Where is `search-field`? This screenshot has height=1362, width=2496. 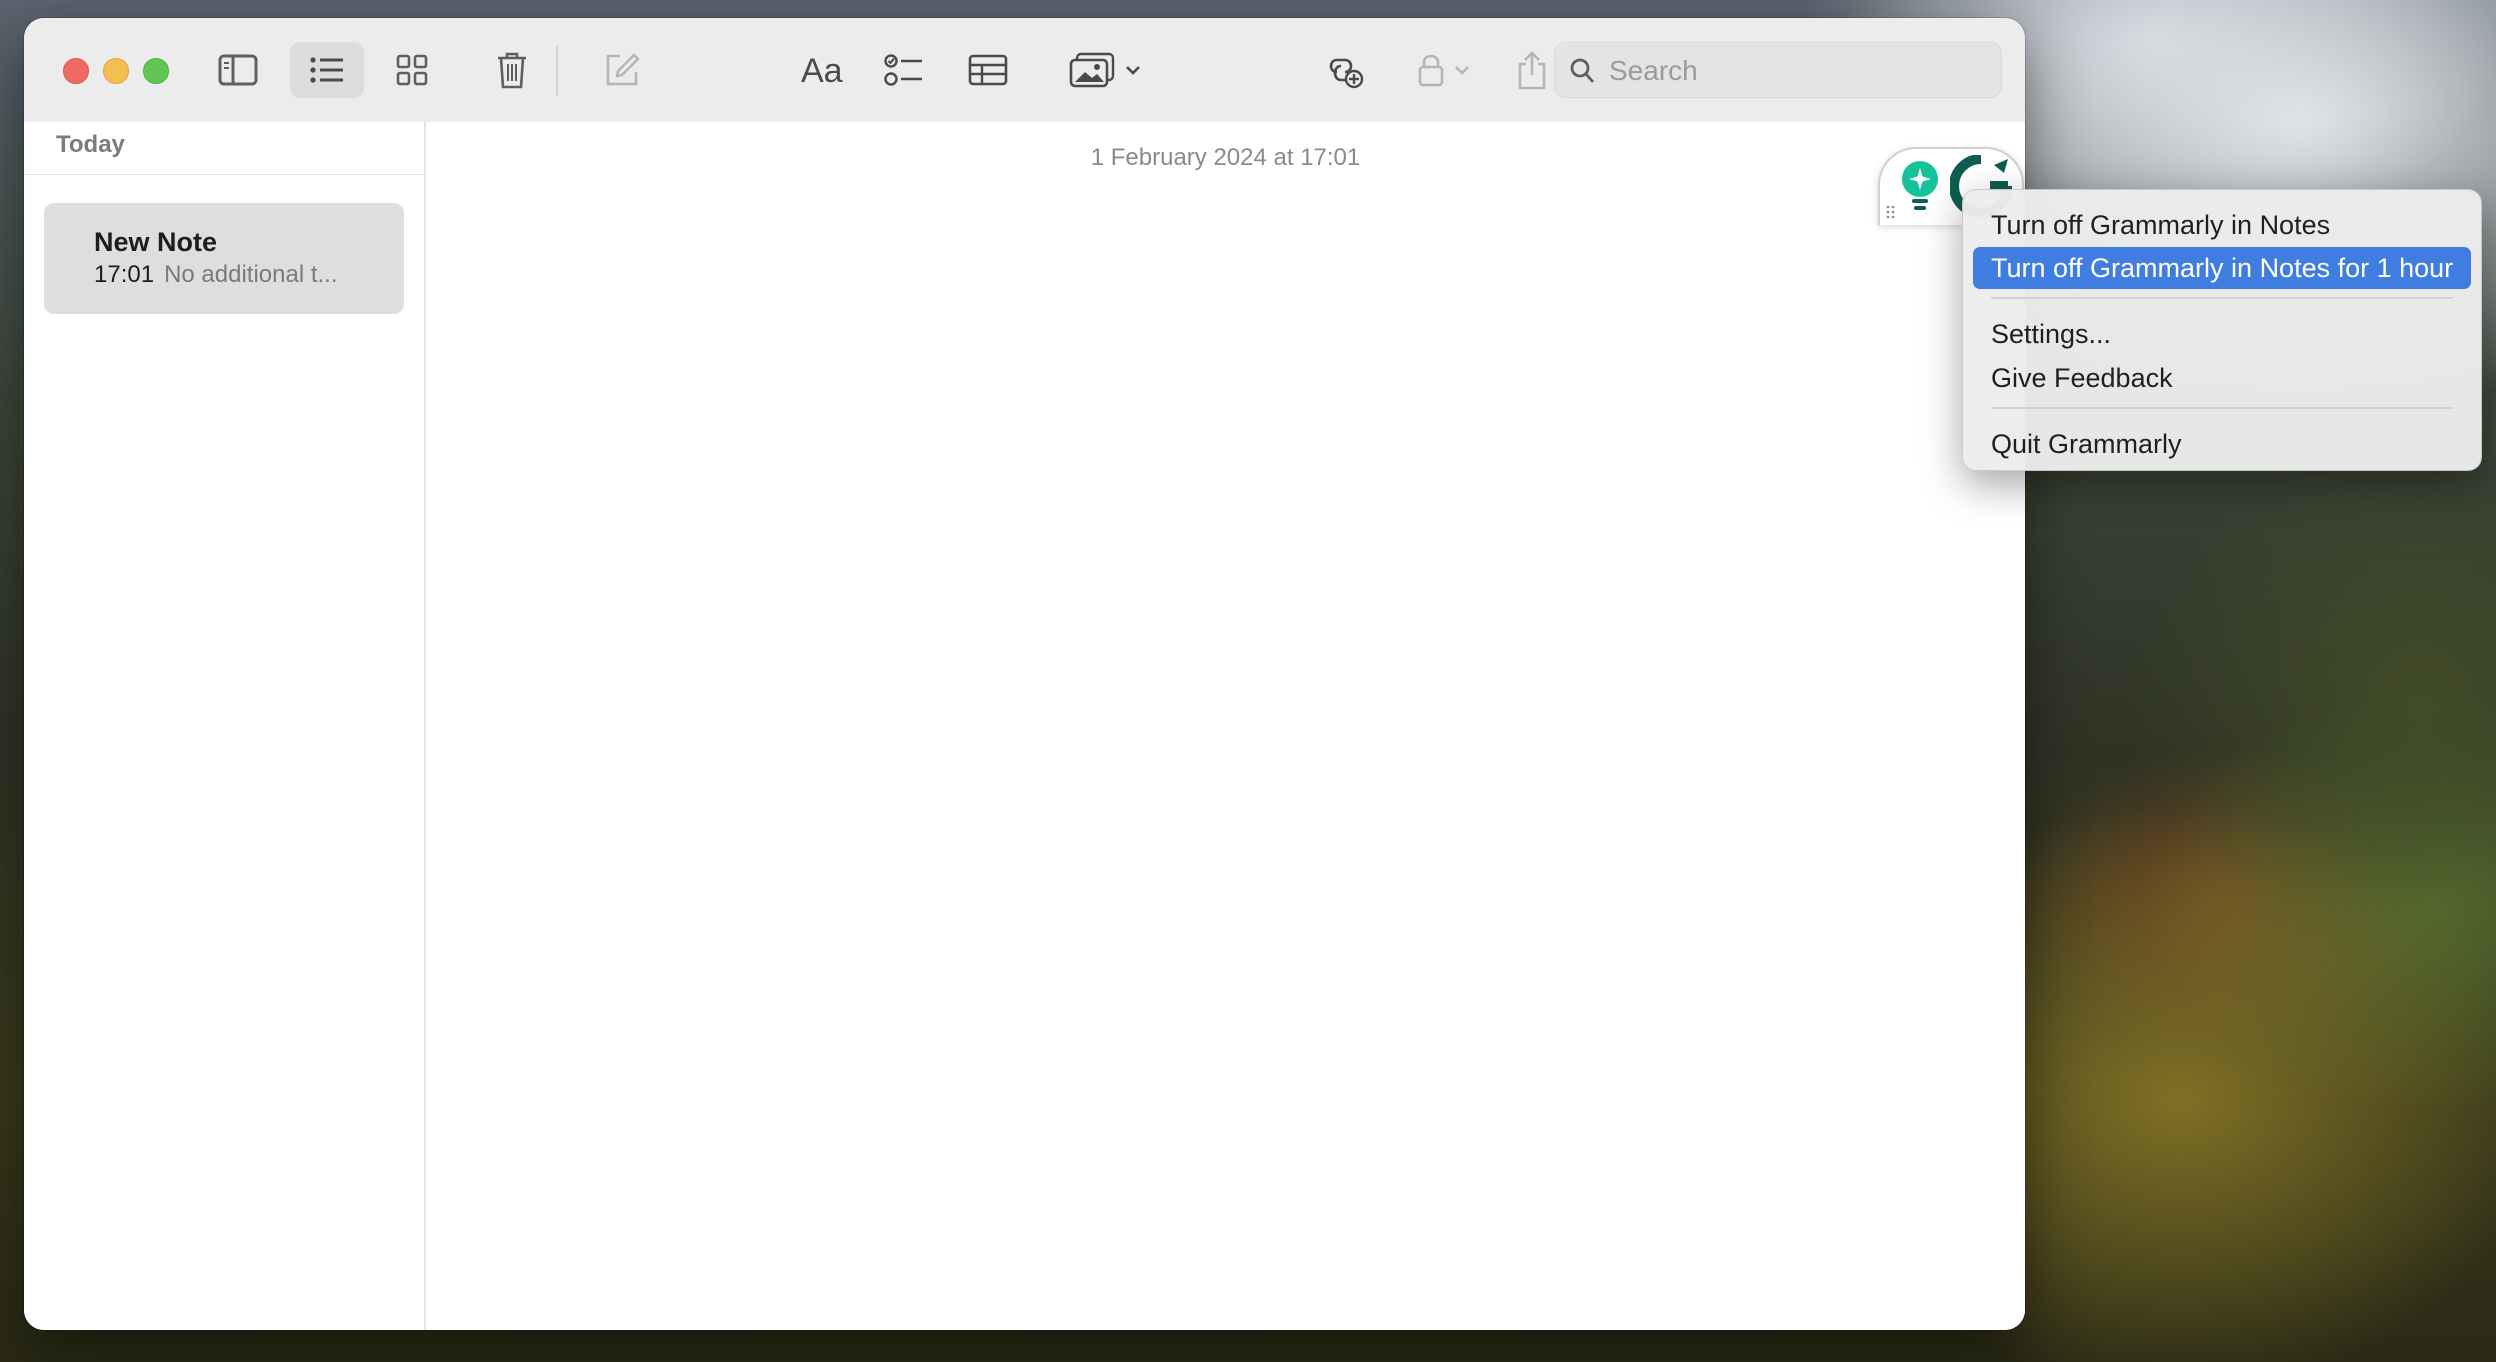 search-field is located at coordinates (1778, 70).